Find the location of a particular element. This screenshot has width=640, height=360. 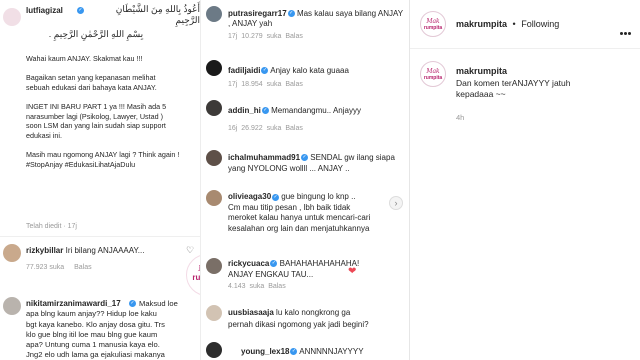

comment-username: young_lex18 is located at coordinates (265, 351).